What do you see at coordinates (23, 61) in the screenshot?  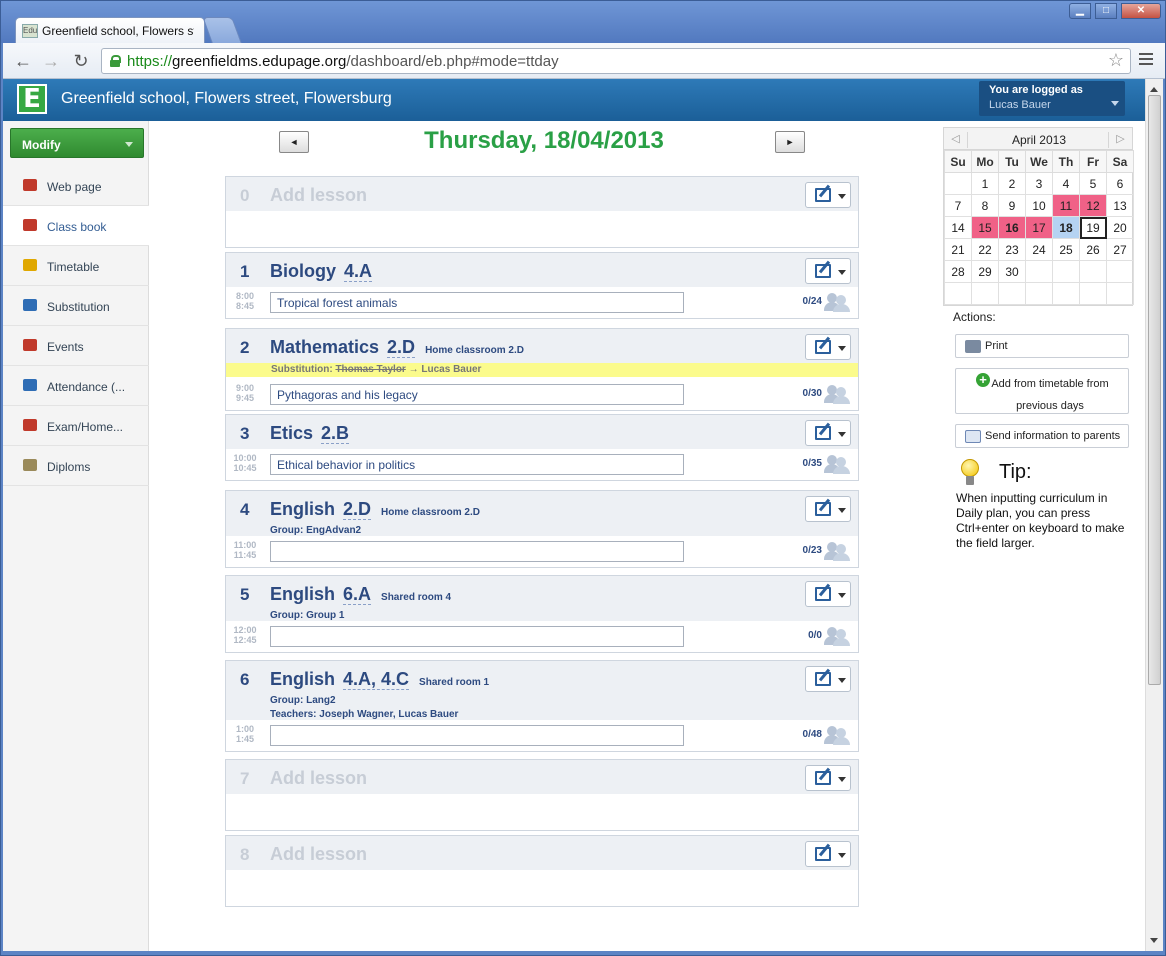 I see `back-arrow-icon: ←` at bounding box center [23, 61].